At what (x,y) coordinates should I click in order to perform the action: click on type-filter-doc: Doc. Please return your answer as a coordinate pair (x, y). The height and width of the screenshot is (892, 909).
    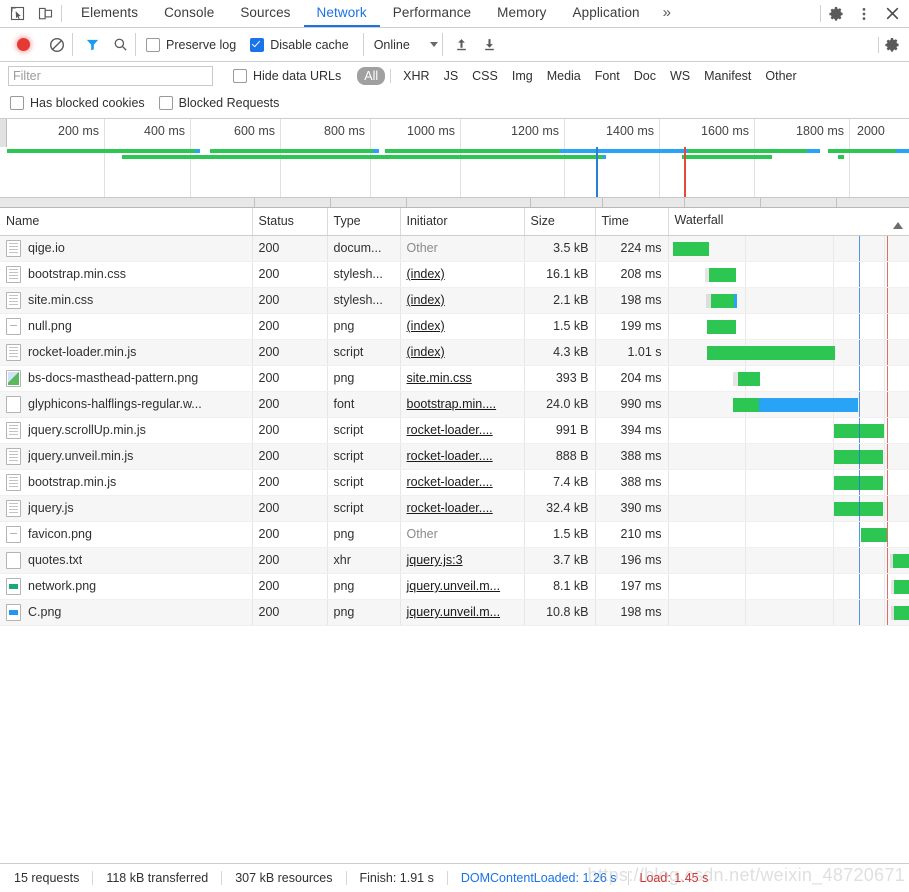
    Looking at the image, I should click on (645, 76).